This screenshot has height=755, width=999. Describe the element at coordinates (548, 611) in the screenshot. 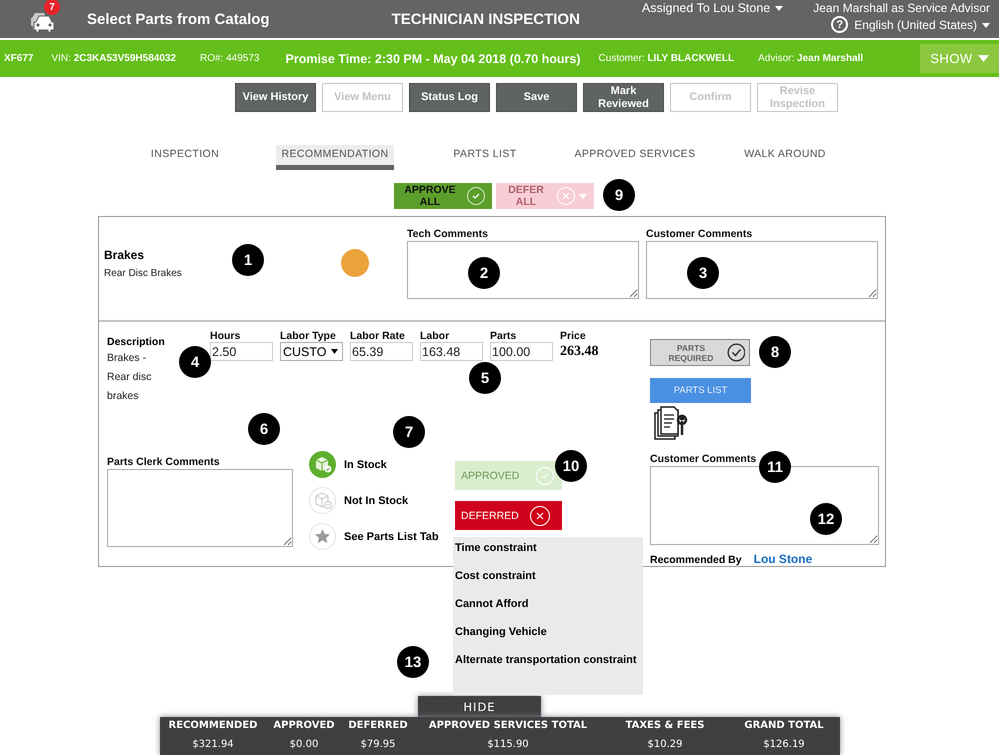

I see `menu-item: Cannot Afford` at that location.